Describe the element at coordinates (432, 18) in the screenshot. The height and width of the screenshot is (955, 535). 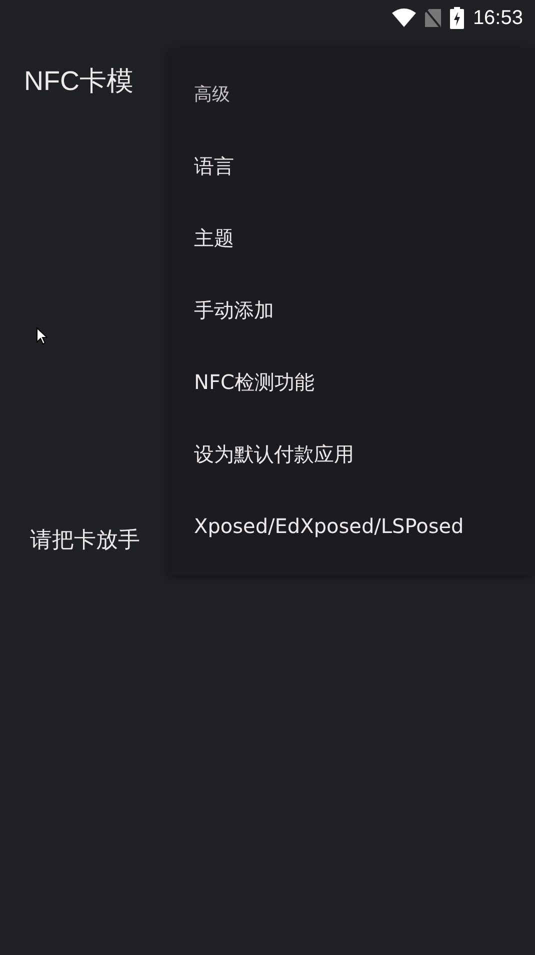
I see `no-sim-icon` at that location.